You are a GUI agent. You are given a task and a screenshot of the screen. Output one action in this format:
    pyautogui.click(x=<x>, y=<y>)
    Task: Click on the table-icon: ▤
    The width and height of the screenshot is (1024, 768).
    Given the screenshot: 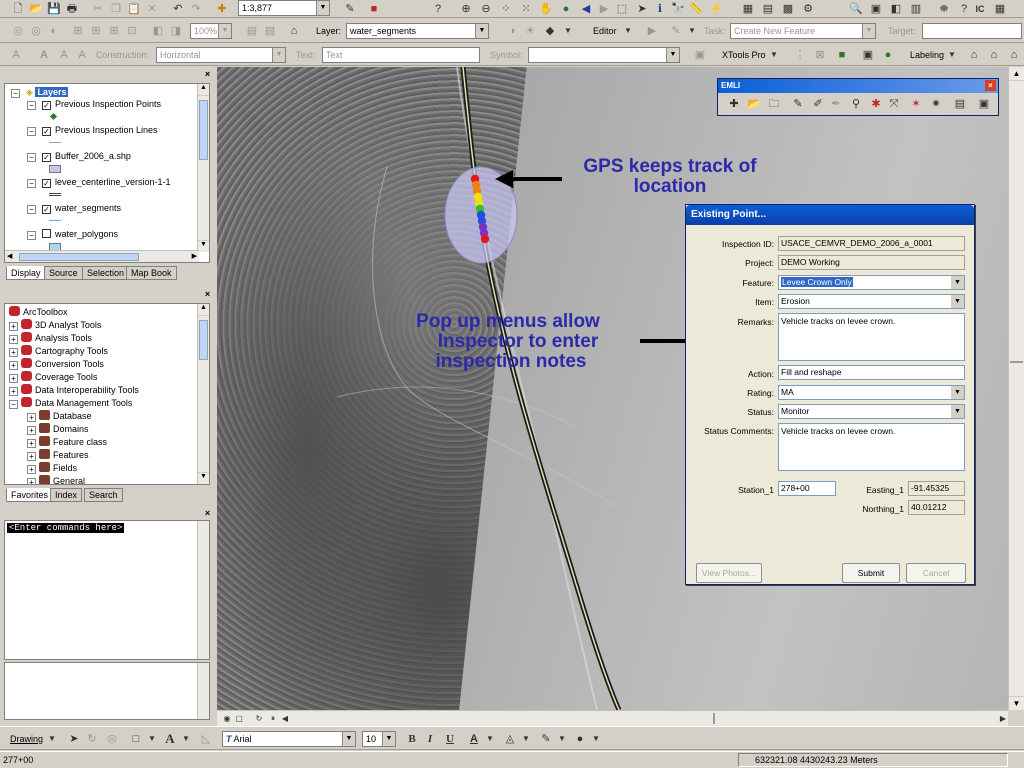 What is the action you would take?
    pyautogui.click(x=768, y=9)
    